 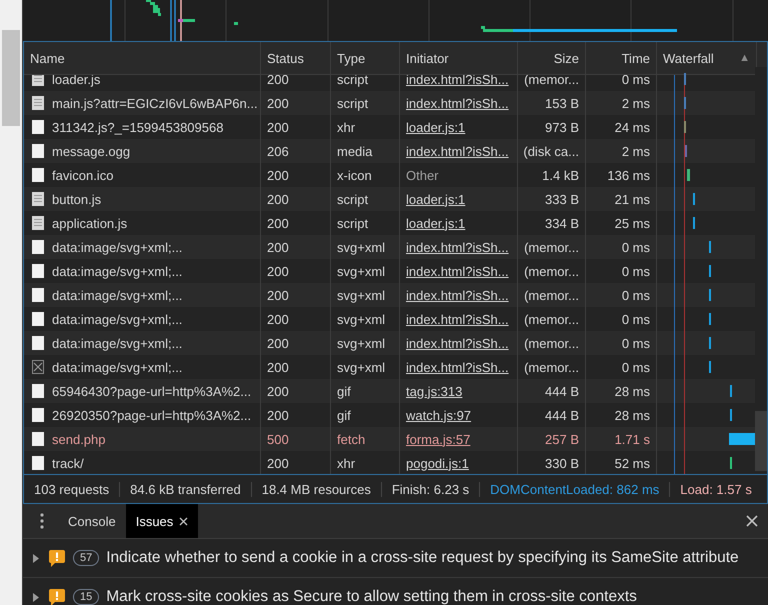 What do you see at coordinates (562, 439) in the screenshot?
I see `size-value: 257 B` at bounding box center [562, 439].